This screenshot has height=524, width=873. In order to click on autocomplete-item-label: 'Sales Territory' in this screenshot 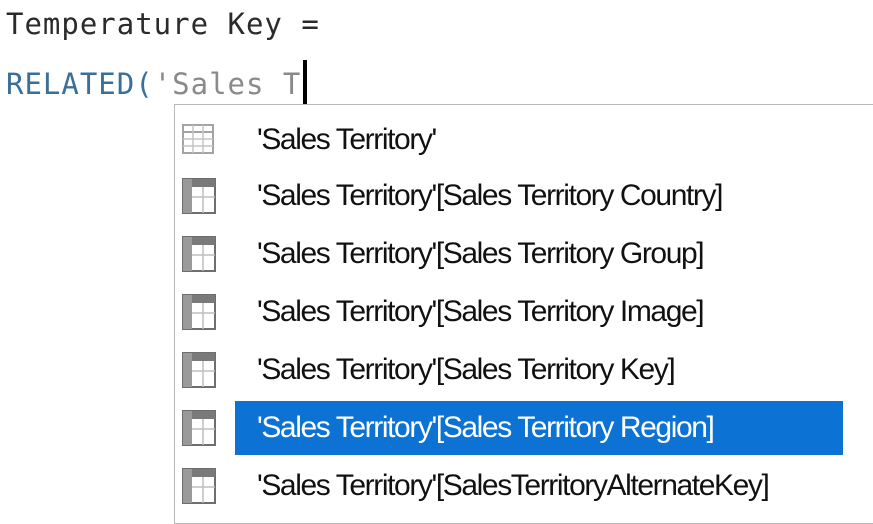, I will do `click(347, 139)`.